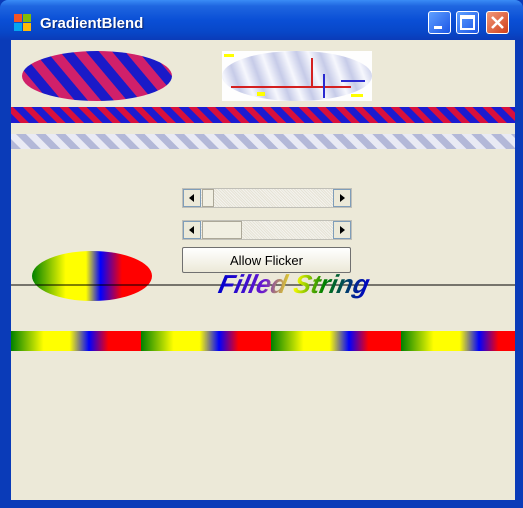  Describe the element at coordinates (267, 198) in the screenshot. I see `scrollbar-top` at that location.